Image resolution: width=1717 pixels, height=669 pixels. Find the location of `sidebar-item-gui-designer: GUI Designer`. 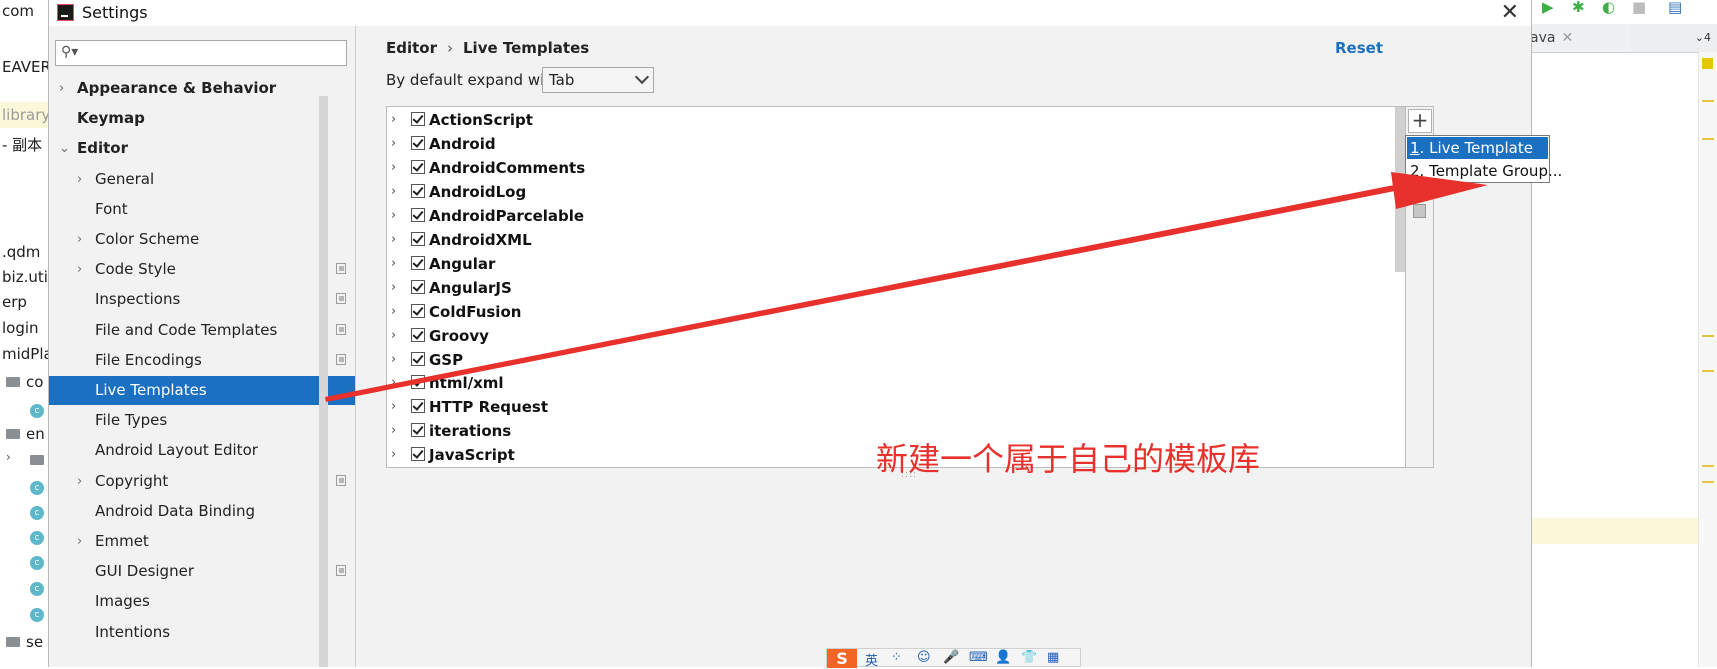

sidebar-item-gui-designer: GUI Designer is located at coordinates (202, 571).